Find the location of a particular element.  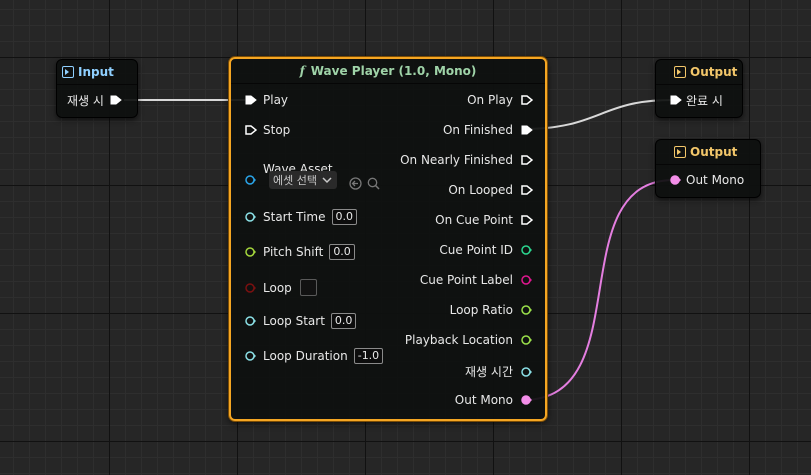

loop-start-pin-row: Loop Start 0.0 is located at coordinates (301, 321).